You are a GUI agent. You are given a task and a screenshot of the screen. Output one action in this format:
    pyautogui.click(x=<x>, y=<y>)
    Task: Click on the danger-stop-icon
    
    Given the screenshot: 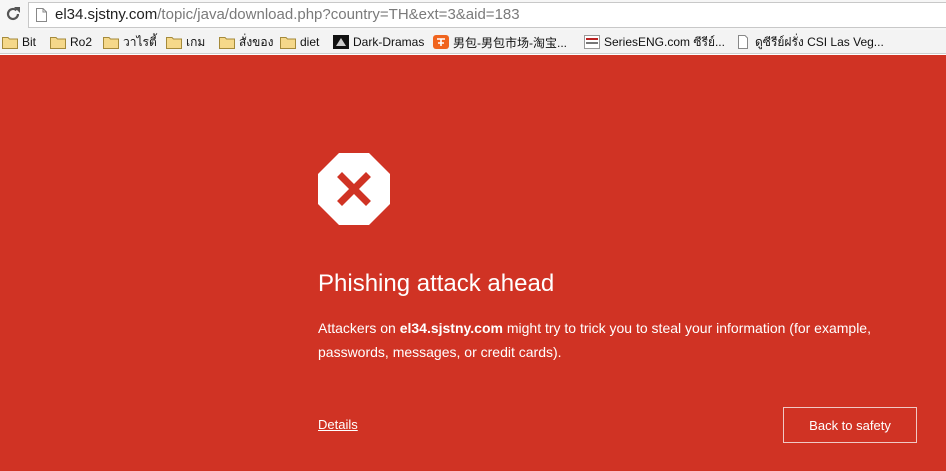 What is the action you would take?
    pyautogui.click(x=354, y=189)
    